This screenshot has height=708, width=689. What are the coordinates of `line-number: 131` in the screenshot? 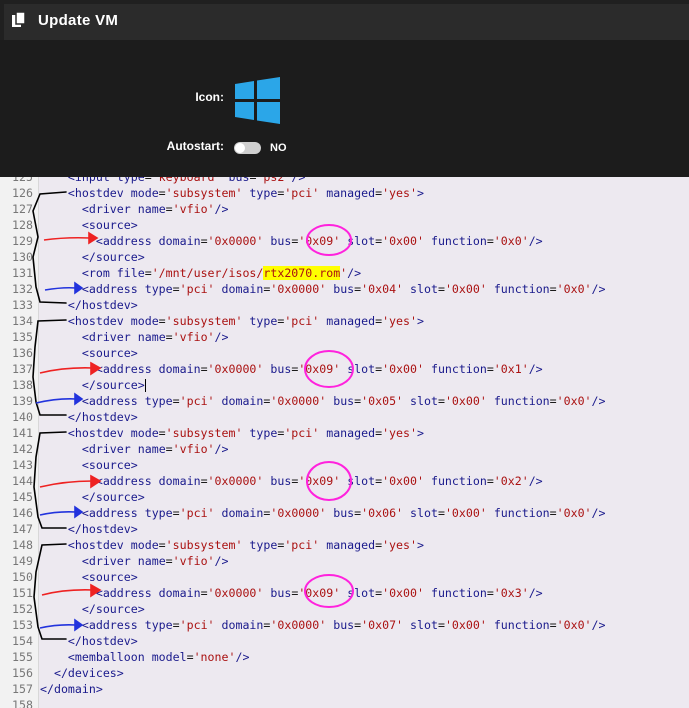 It's located at (22, 273).